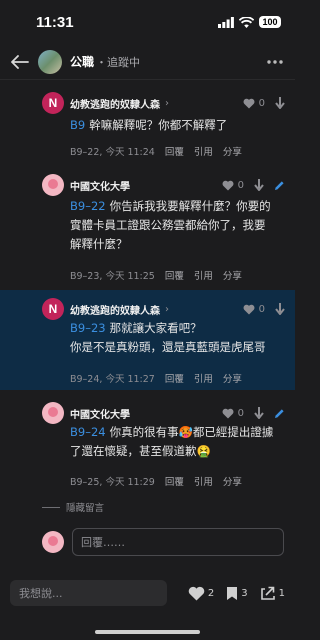 The image size is (320, 640). I want to click on floor-reference-link: B9, so click(77, 125).